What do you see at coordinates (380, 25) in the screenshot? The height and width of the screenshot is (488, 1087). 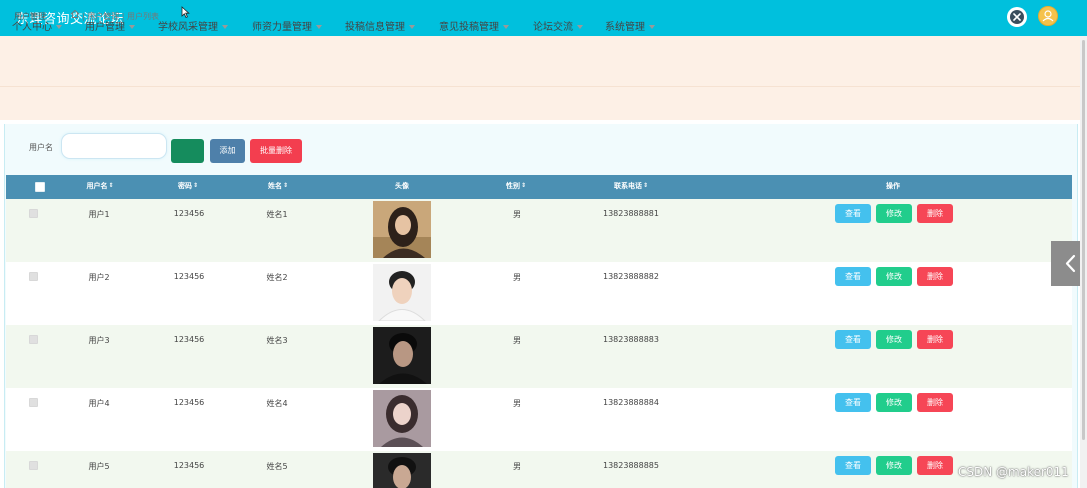 I see `nav-item-submissions: 投稿信息管理` at bounding box center [380, 25].